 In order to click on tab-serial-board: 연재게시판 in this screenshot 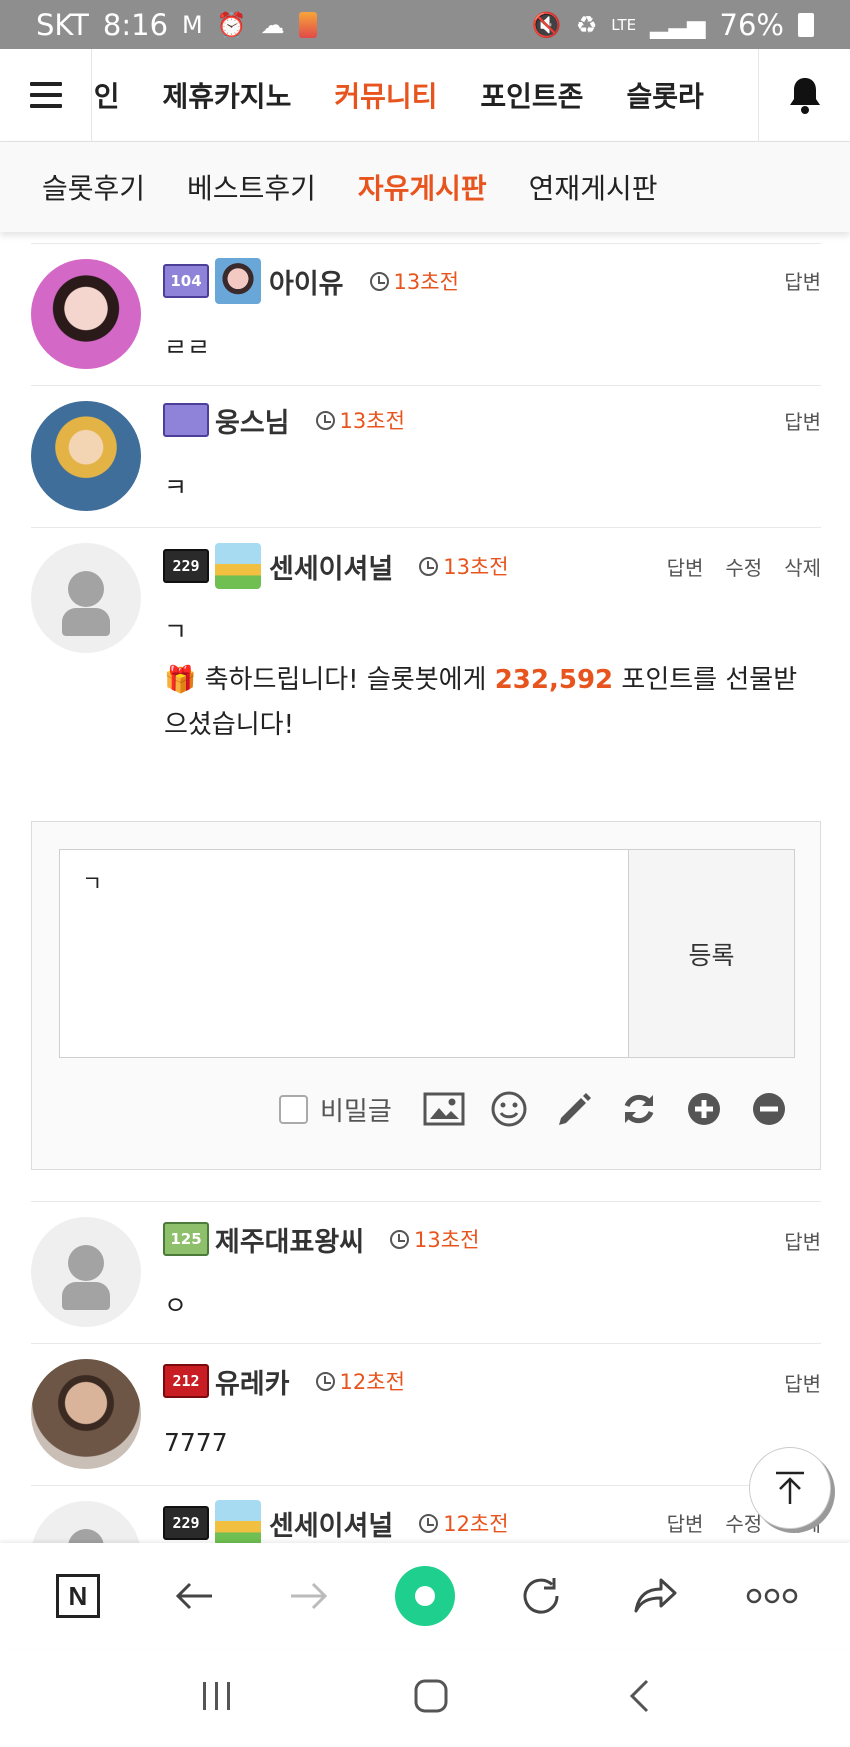, I will do `click(593, 187)`.